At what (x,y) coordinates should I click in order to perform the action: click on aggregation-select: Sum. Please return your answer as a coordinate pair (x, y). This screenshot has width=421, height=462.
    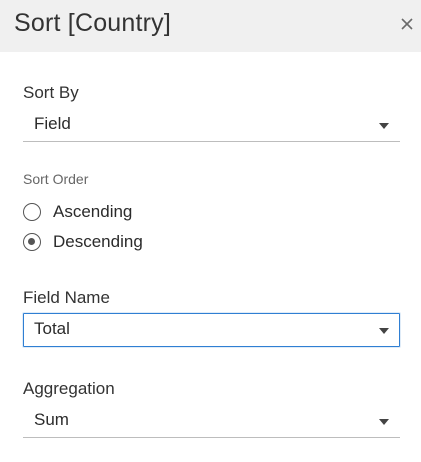
    Looking at the image, I should click on (211, 421).